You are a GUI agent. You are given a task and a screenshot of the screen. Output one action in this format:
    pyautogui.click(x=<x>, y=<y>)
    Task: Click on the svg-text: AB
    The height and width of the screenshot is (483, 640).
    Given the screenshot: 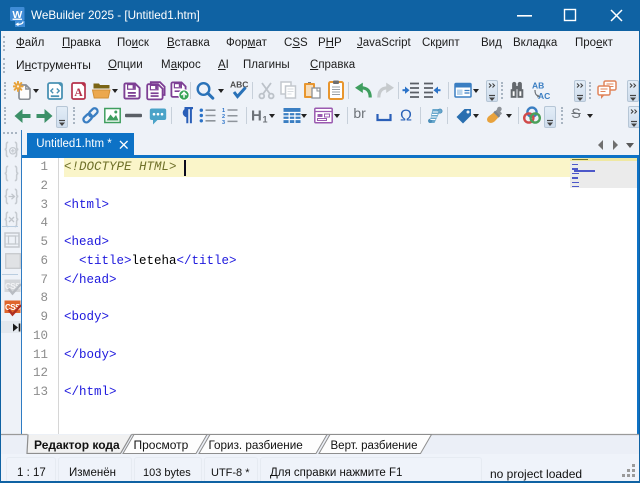 What is the action you would take?
    pyautogui.click(x=538, y=86)
    